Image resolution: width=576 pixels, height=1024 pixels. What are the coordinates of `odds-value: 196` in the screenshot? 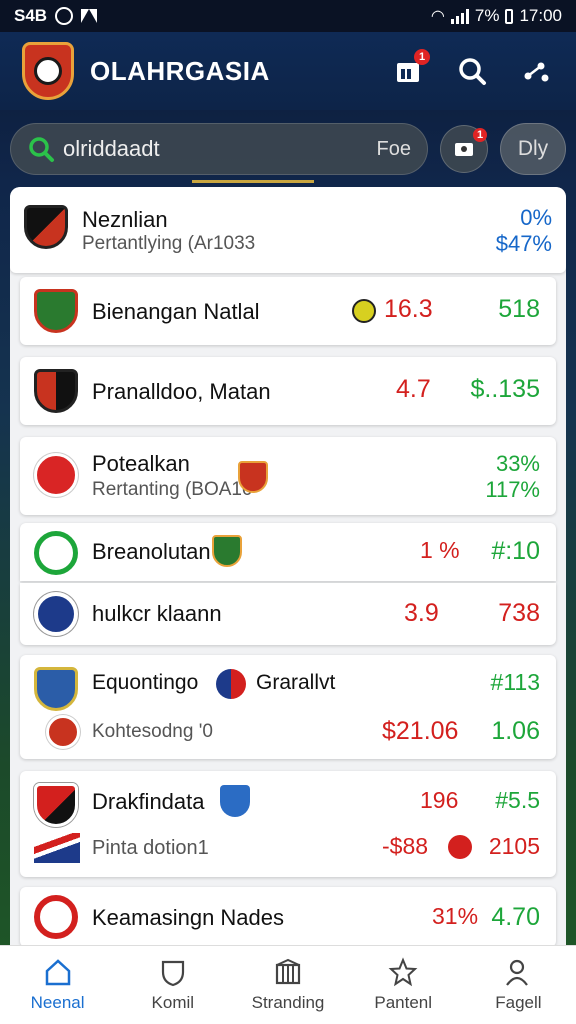 It's located at (439, 800).